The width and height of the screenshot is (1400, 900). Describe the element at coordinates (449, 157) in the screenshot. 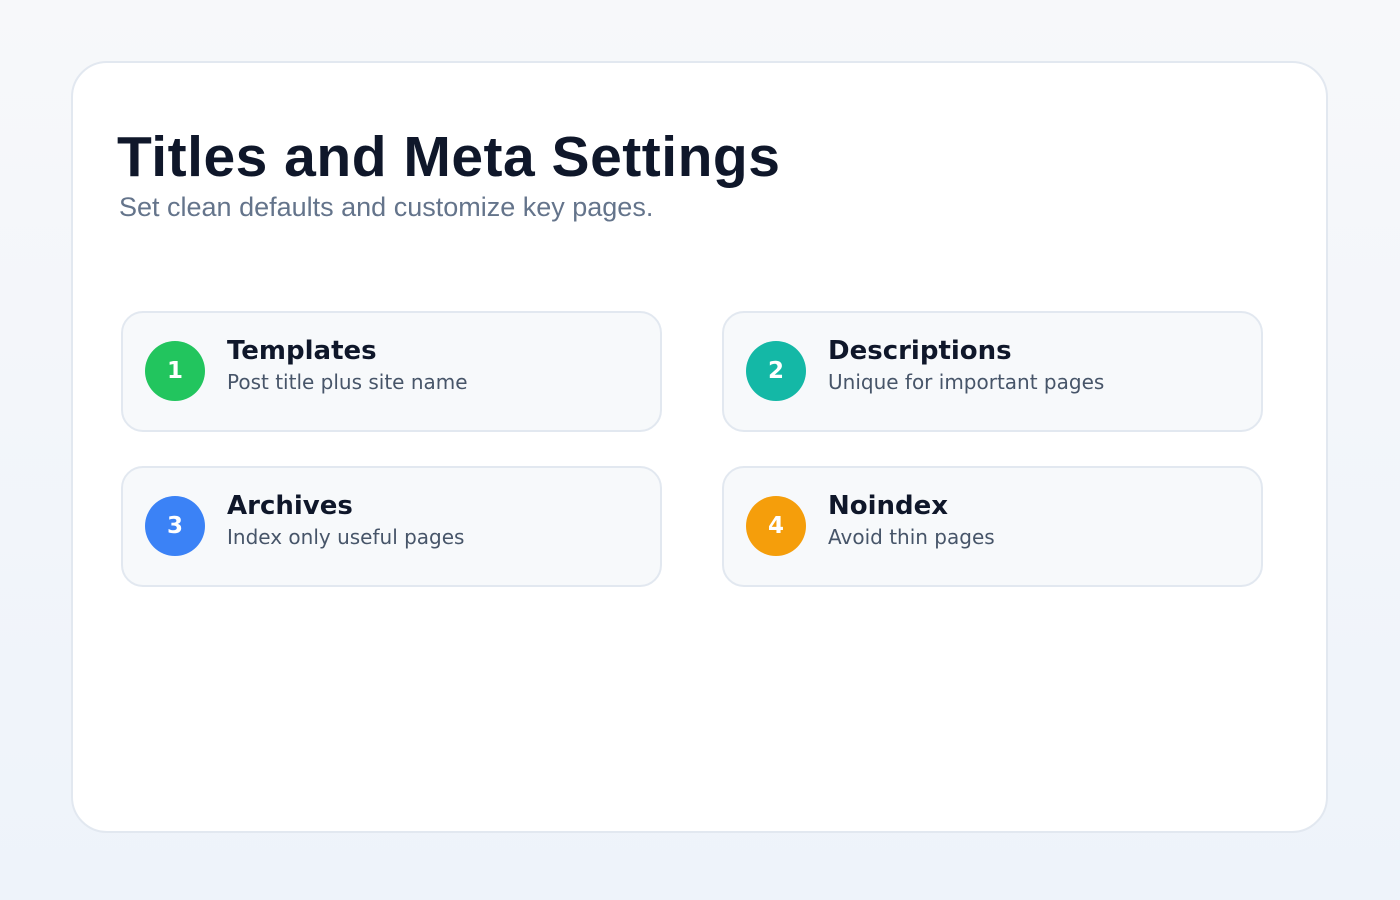

I see `page-title: Titles and Meta Settings` at that location.